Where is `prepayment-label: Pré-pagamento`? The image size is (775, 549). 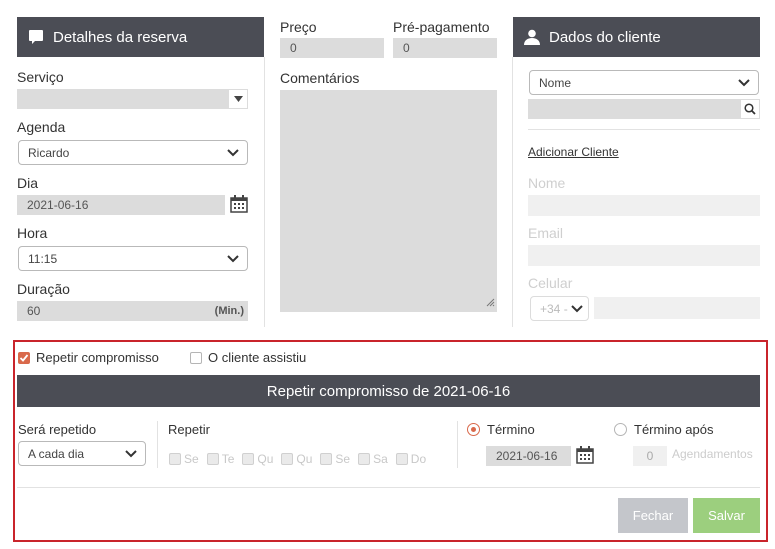 prepayment-label: Pré-pagamento is located at coordinates (441, 27).